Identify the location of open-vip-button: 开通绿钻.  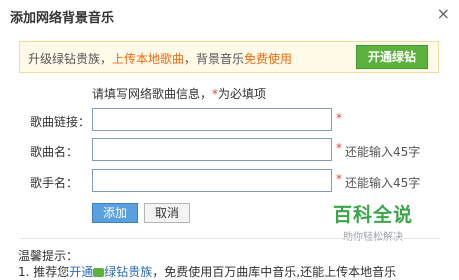
(392, 57).